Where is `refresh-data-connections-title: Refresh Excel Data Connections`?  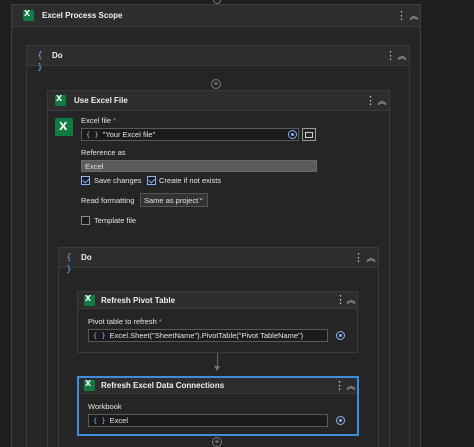 refresh-data-connections-title: Refresh Excel Data Connections is located at coordinates (163, 385).